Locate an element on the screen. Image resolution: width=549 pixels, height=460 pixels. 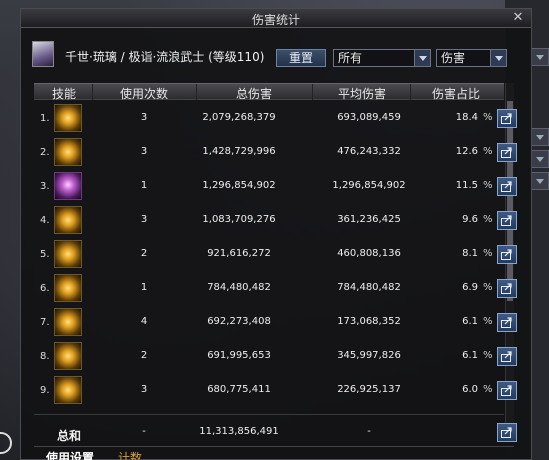
row-total: 692,273,408 is located at coordinates (239, 321).